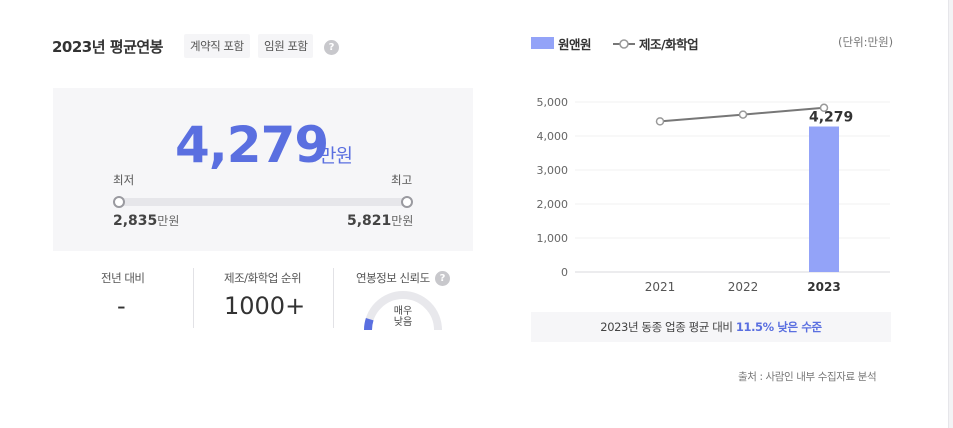 Image resolution: width=953 pixels, height=428 pixels. Describe the element at coordinates (369, 324) in the screenshot. I see `gauge-fill` at that location.